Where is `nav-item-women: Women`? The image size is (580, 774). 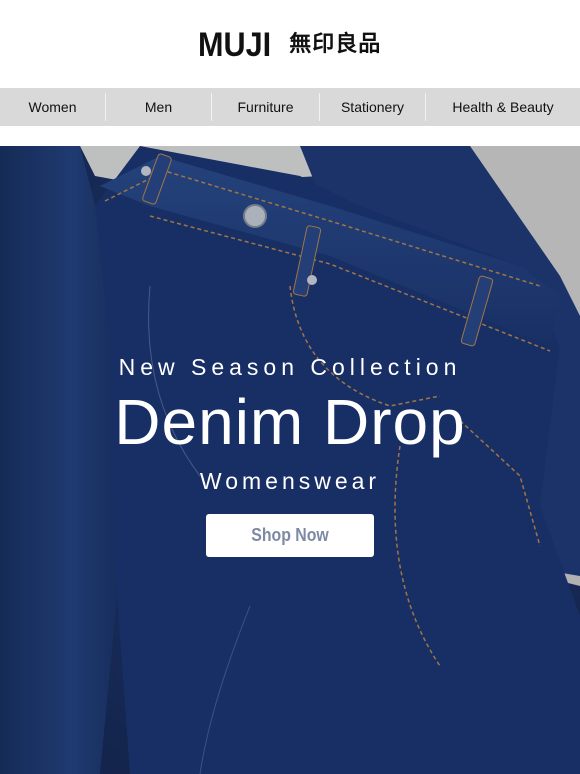 nav-item-women: Women is located at coordinates (53, 107).